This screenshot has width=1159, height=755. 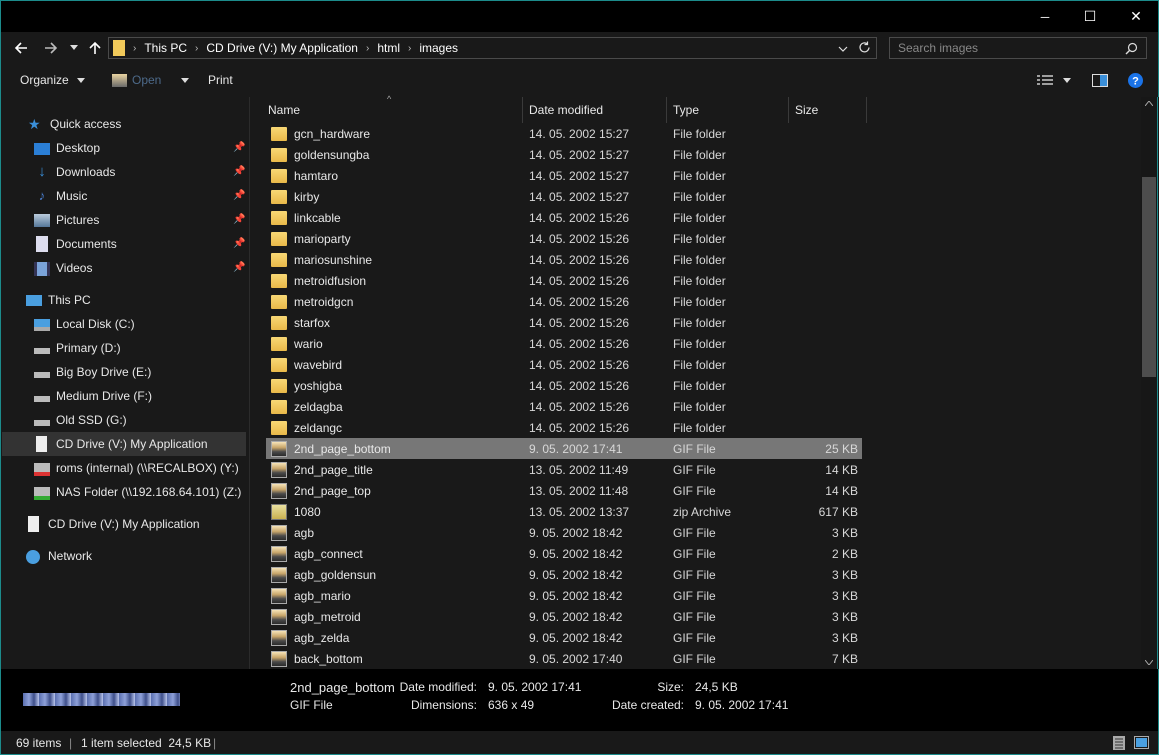 I want to click on file-name-cell: 2nd_page_top, so click(x=321, y=490).